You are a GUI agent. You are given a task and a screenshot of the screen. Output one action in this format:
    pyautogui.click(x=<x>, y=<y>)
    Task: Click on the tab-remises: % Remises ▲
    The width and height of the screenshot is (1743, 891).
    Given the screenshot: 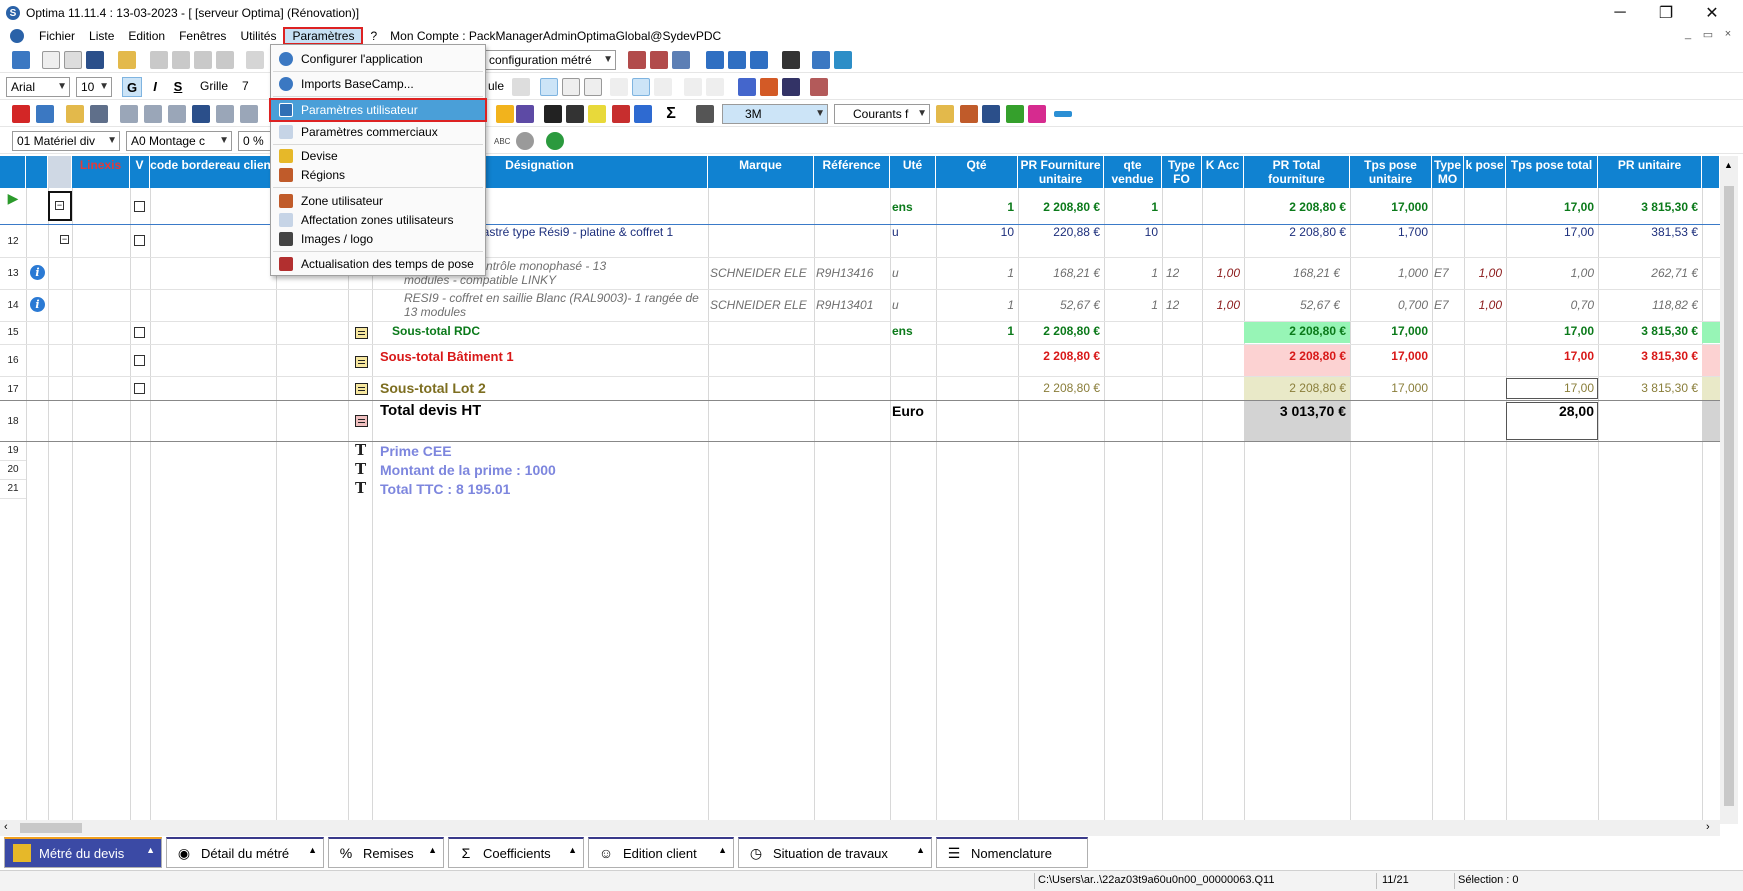 What is the action you would take?
    pyautogui.click(x=386, y=852)
    